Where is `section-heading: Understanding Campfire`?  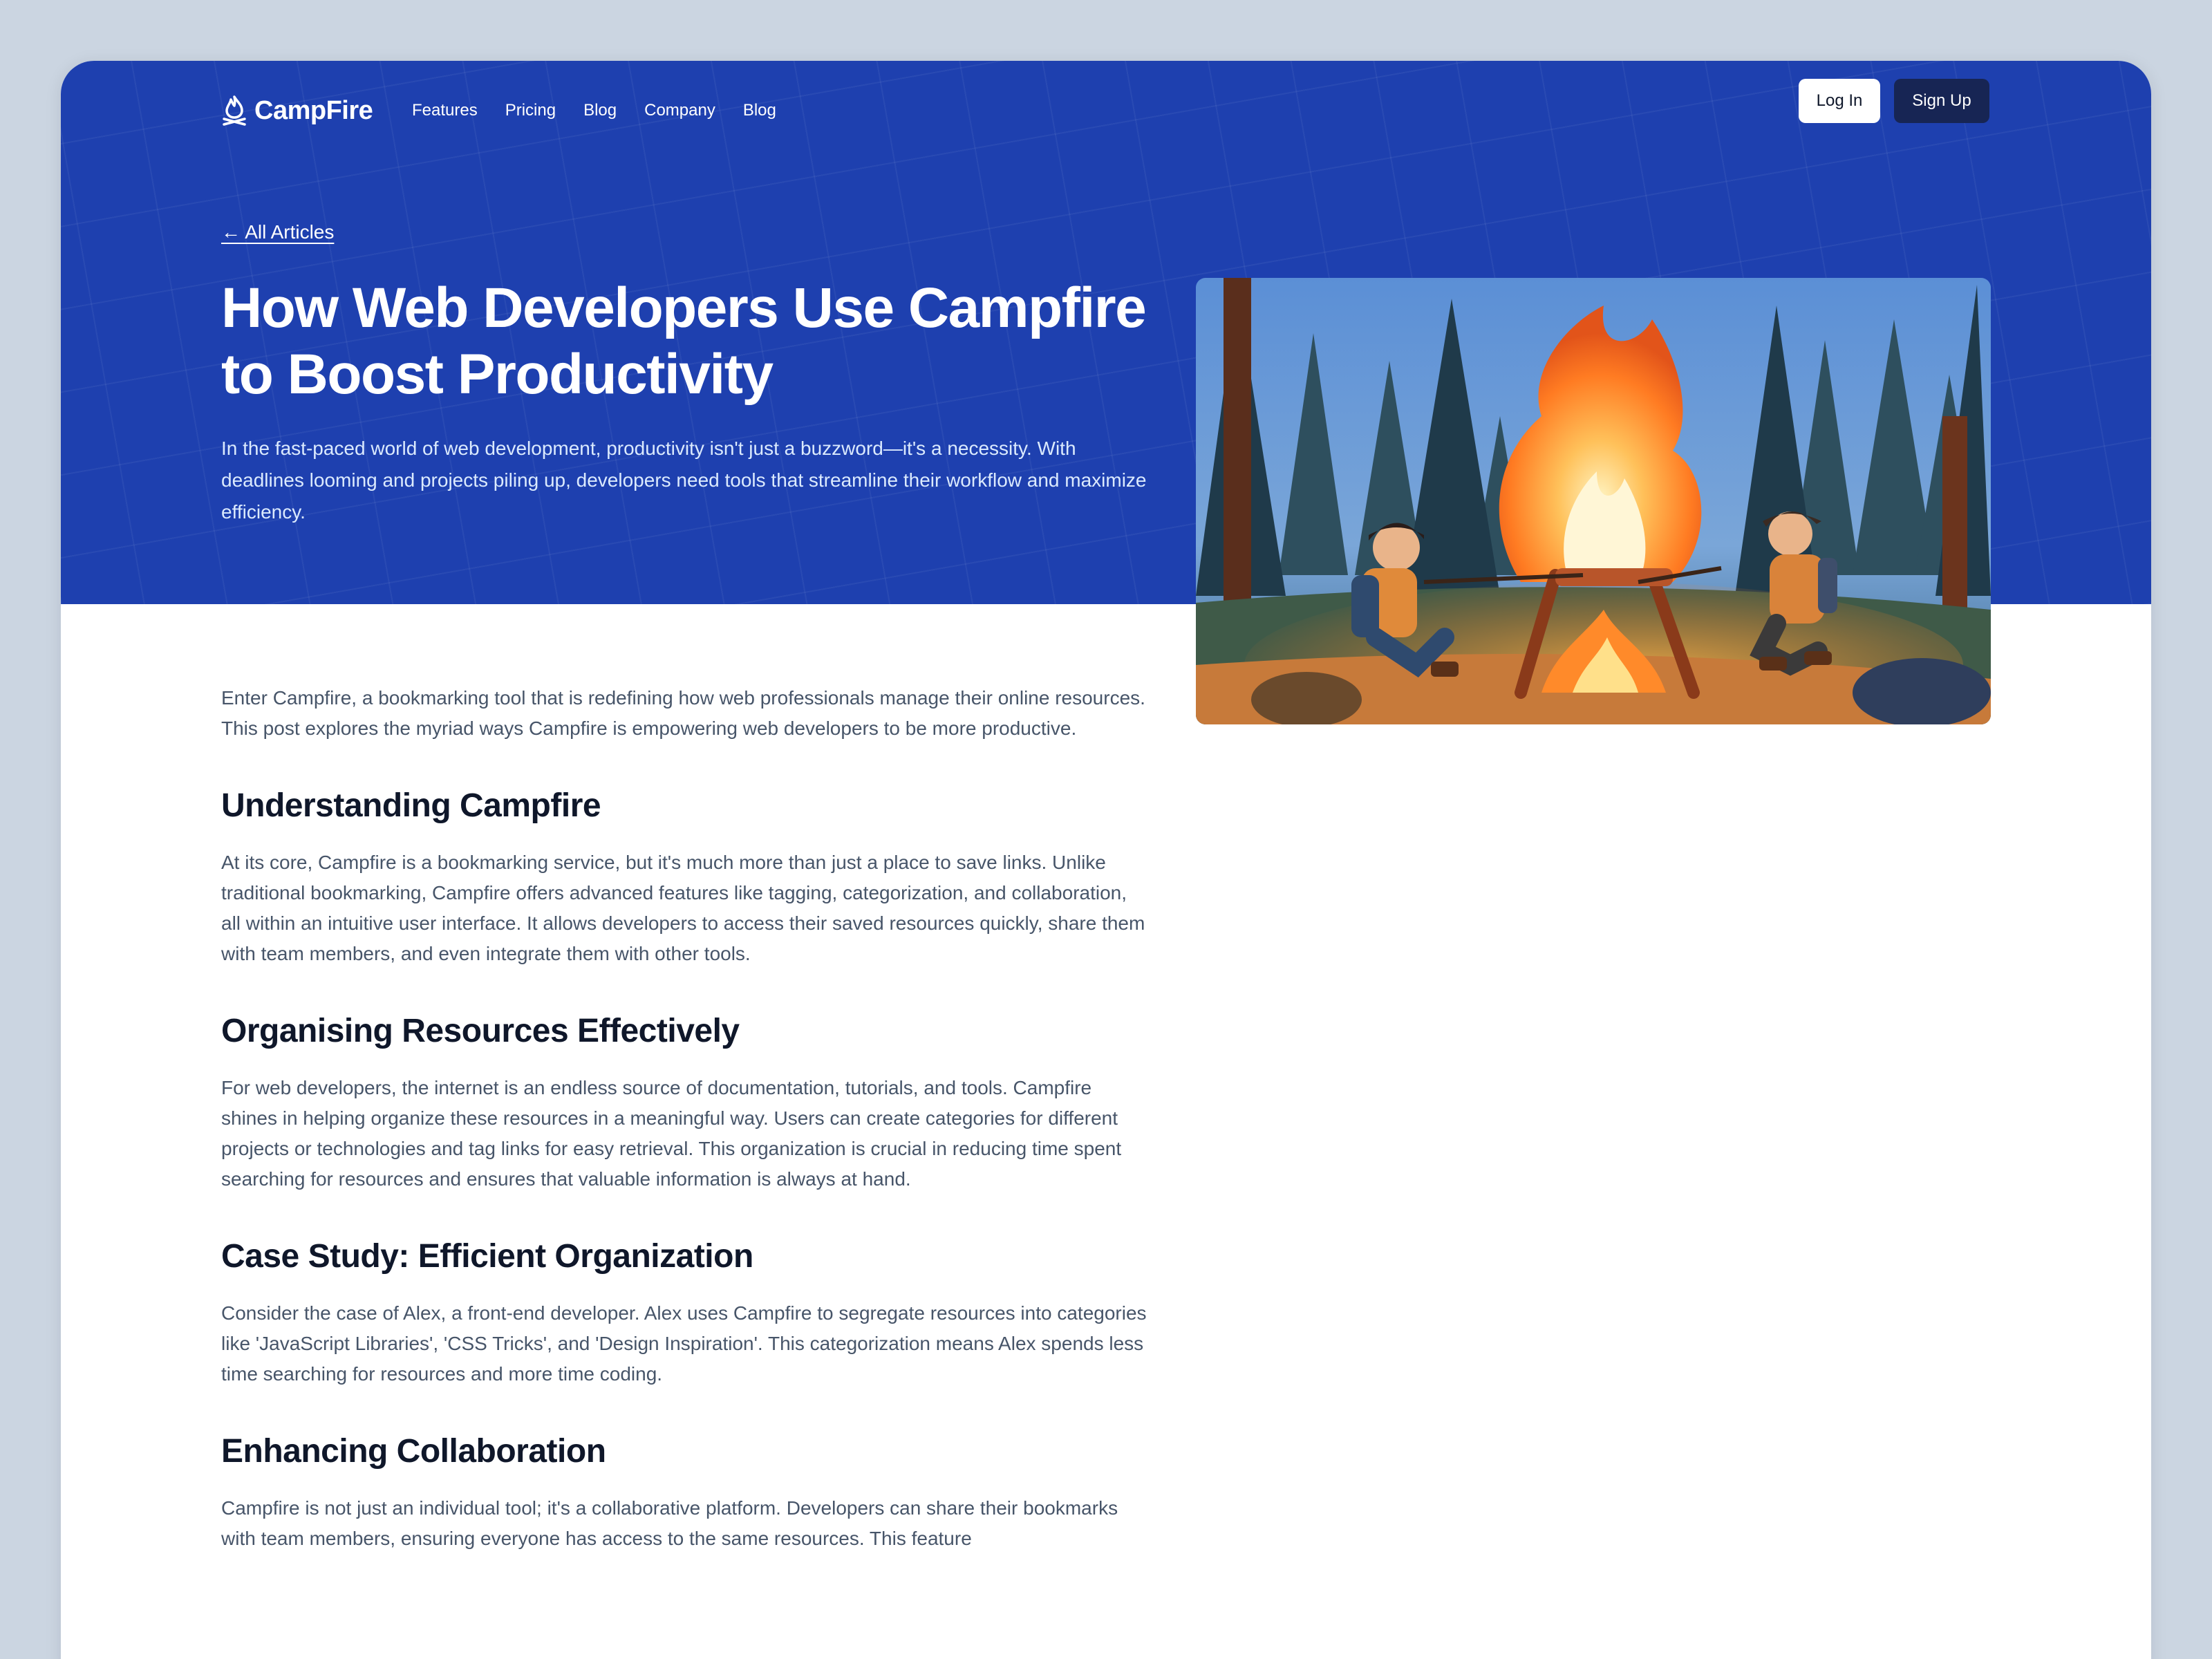 section-heading: Understanding Campfire is located at coordinates (411, 805).